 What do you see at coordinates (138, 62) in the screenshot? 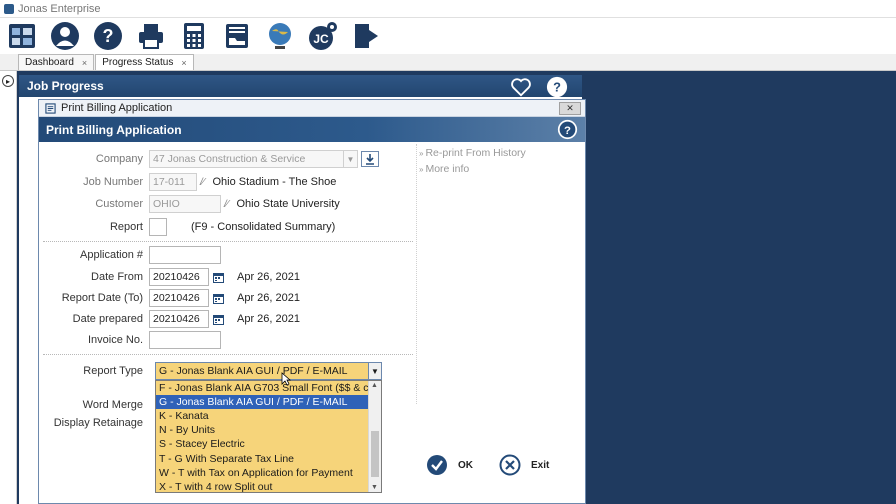
I see `tab-progress-status-label: Progress Status` at bounding box center [138, 62].